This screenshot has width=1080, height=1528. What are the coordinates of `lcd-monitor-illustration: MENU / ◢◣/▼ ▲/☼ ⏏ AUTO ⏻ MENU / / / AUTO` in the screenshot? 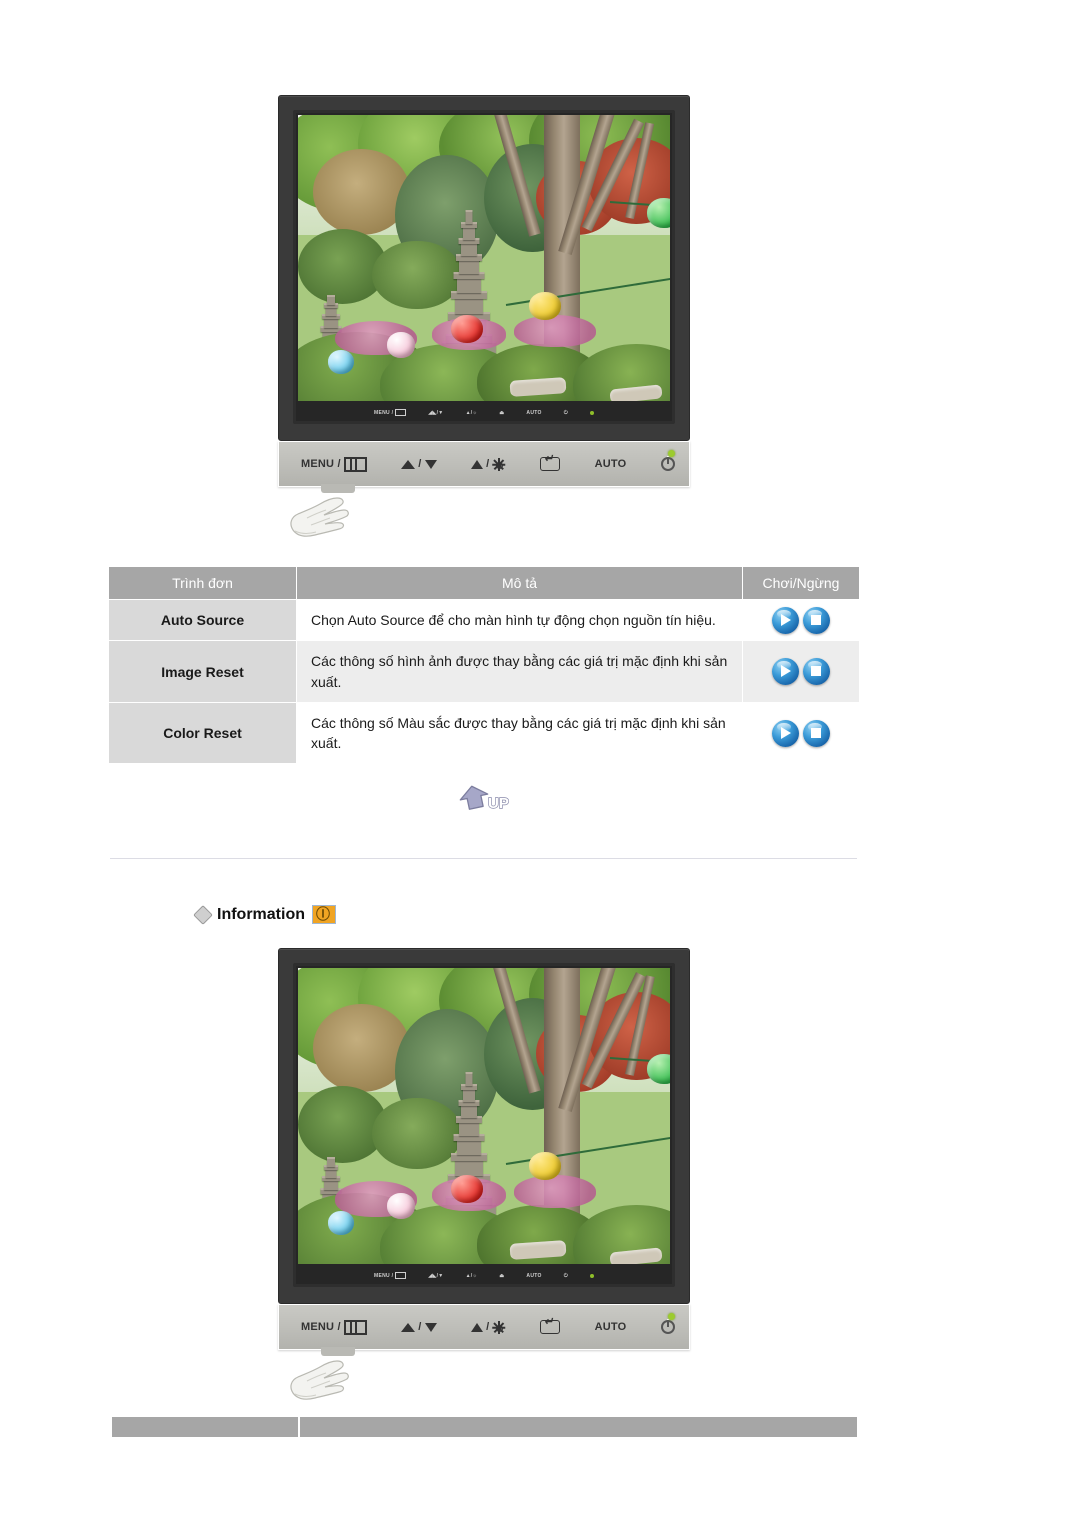 It's located at (484, 316).